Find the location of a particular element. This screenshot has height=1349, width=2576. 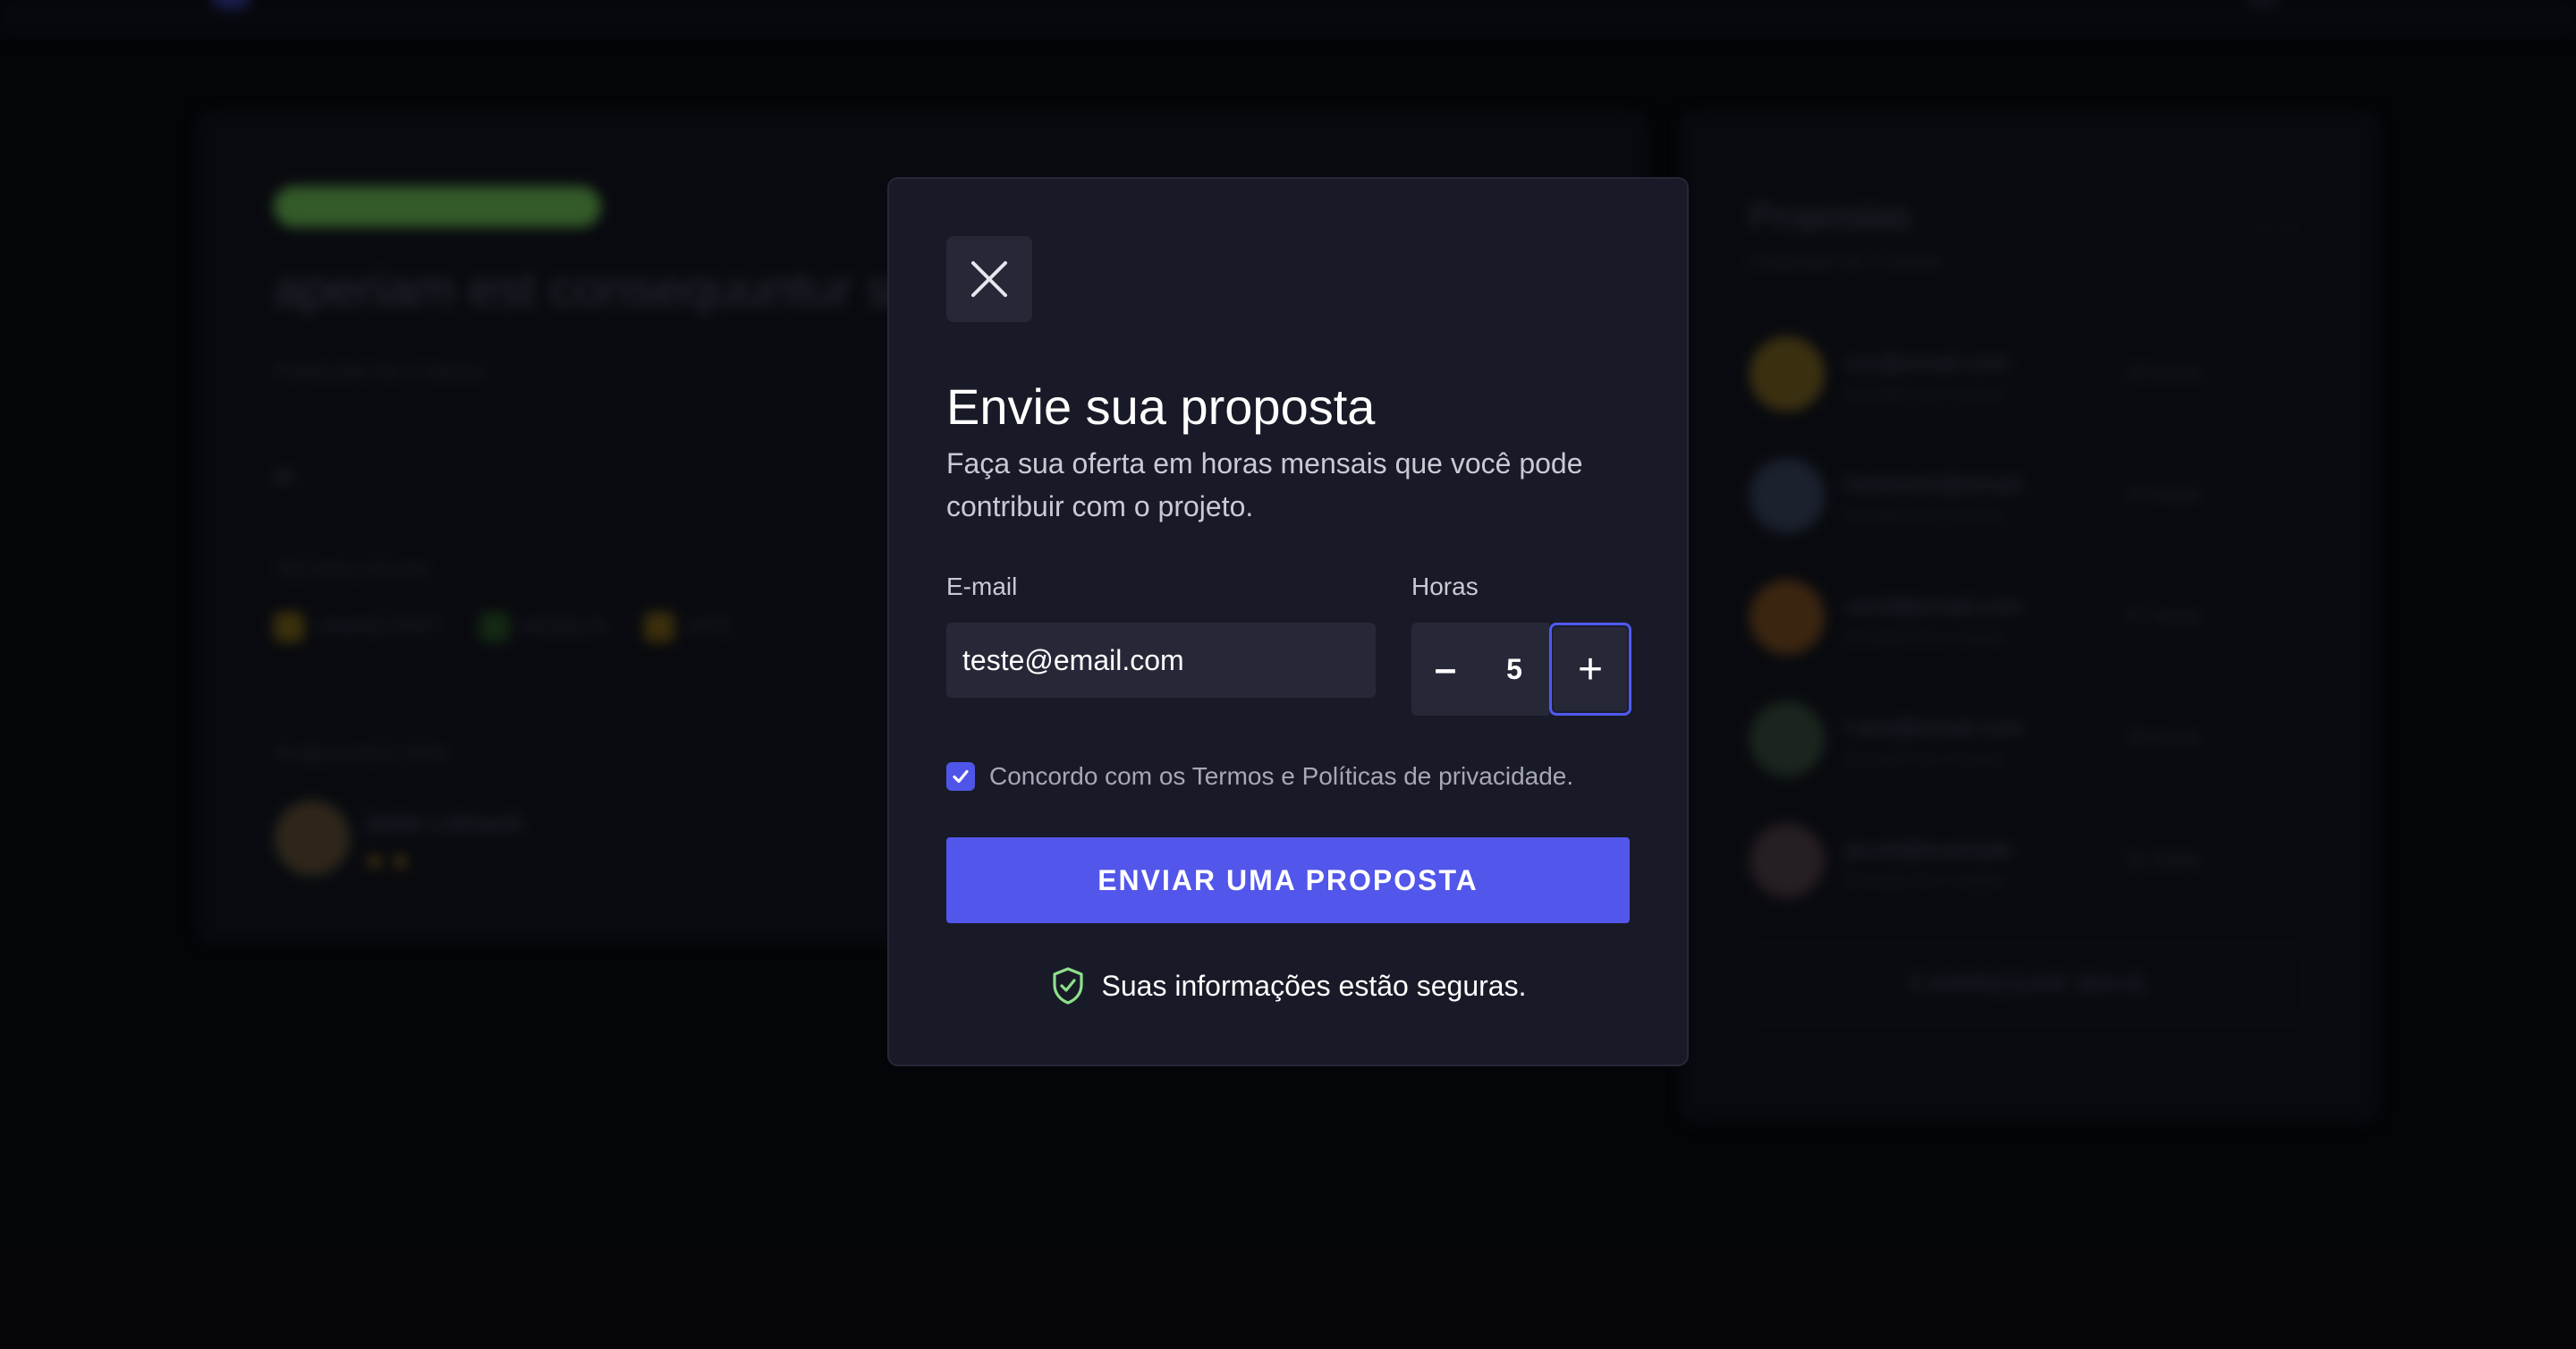

security-notice: Suas informações estão seguras. is located at coordinates (1288, 985).